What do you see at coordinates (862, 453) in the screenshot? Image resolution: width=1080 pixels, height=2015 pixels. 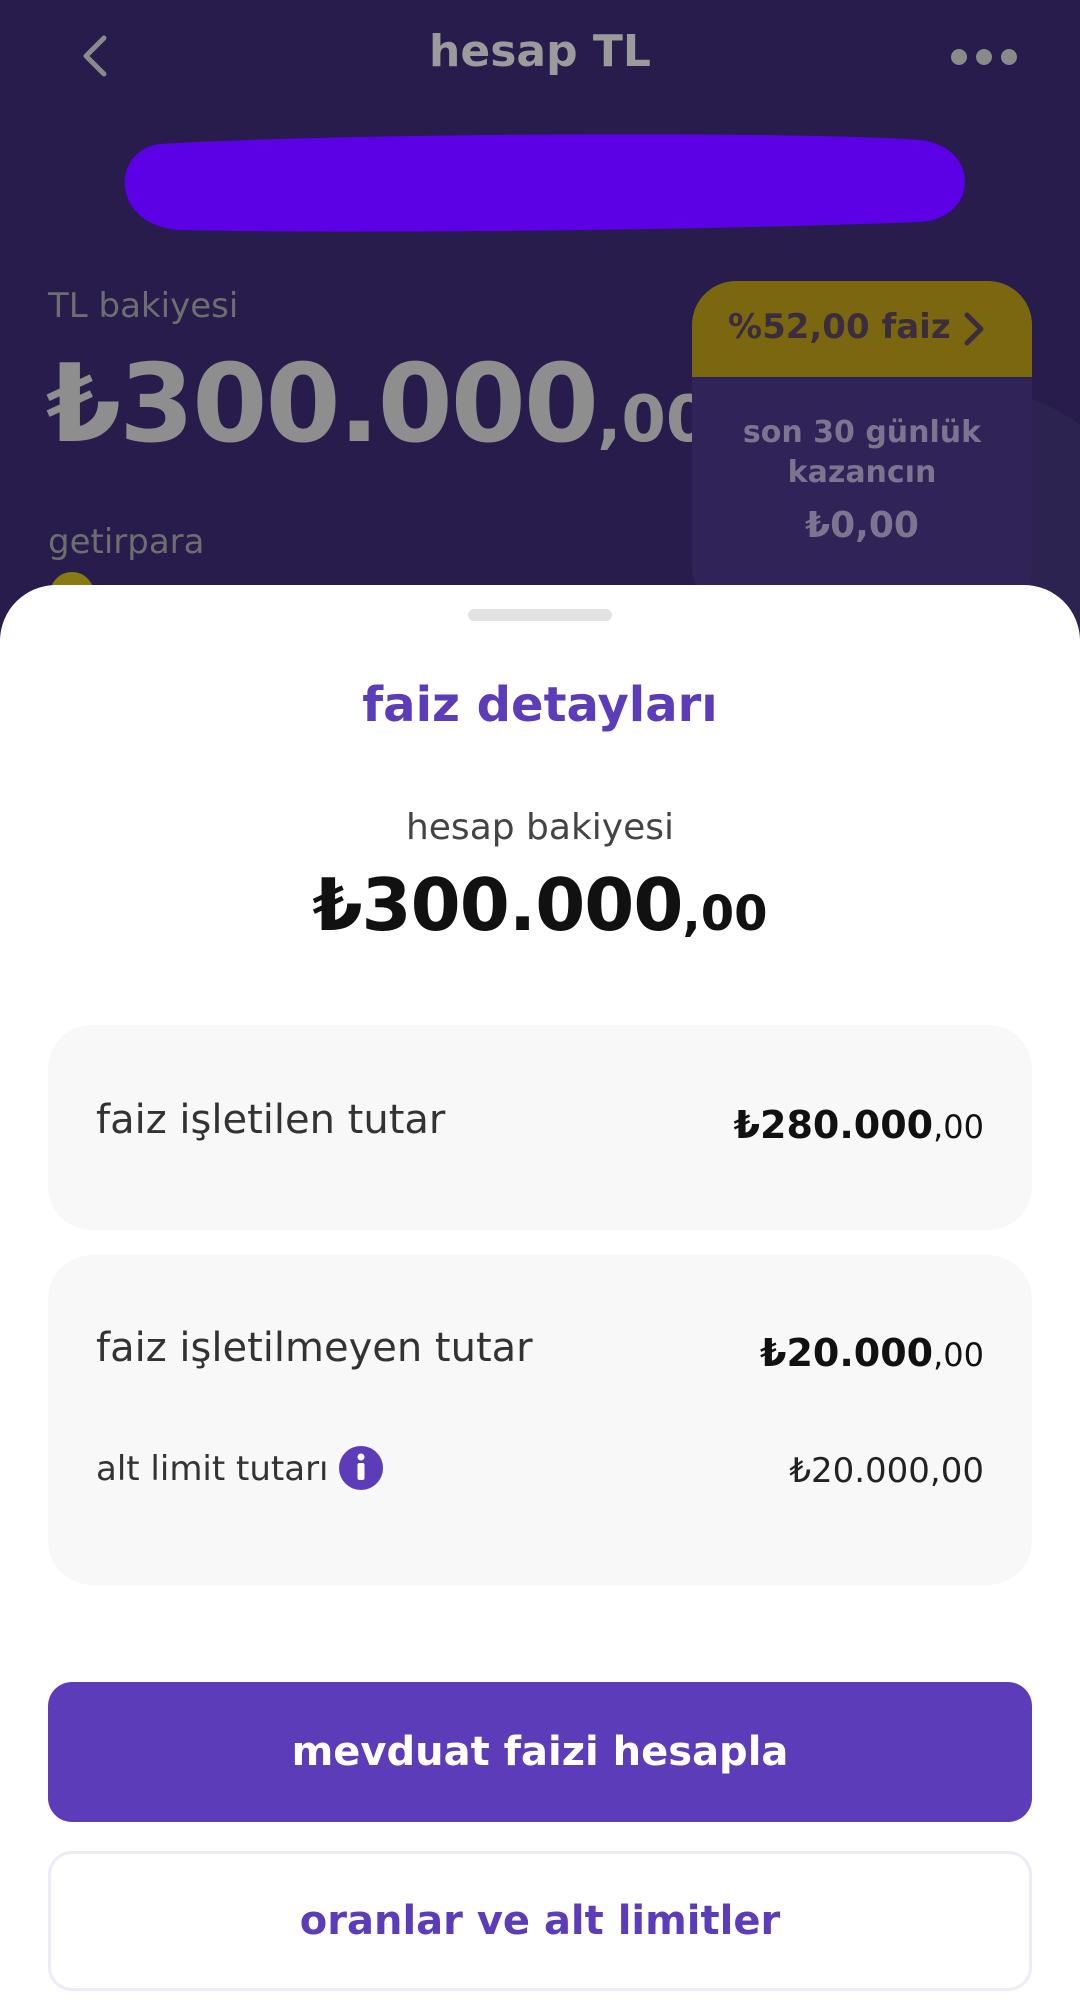 I see `earnings-label: son 30 günlük kazancın` at bounding box center [862, 453].